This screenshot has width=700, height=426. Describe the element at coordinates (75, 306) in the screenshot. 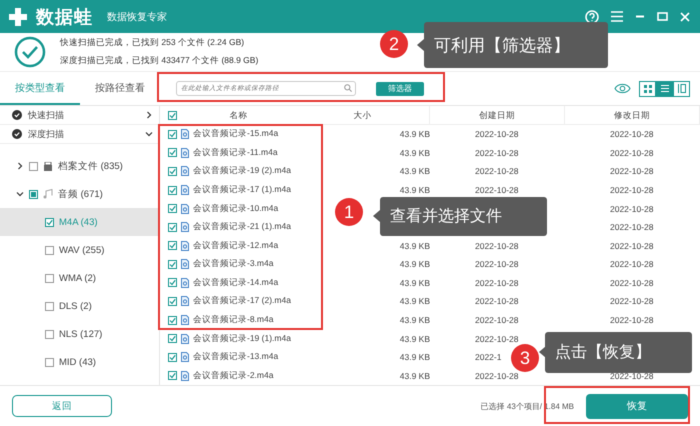

I see `tree-label: DLS (2)` at that location.